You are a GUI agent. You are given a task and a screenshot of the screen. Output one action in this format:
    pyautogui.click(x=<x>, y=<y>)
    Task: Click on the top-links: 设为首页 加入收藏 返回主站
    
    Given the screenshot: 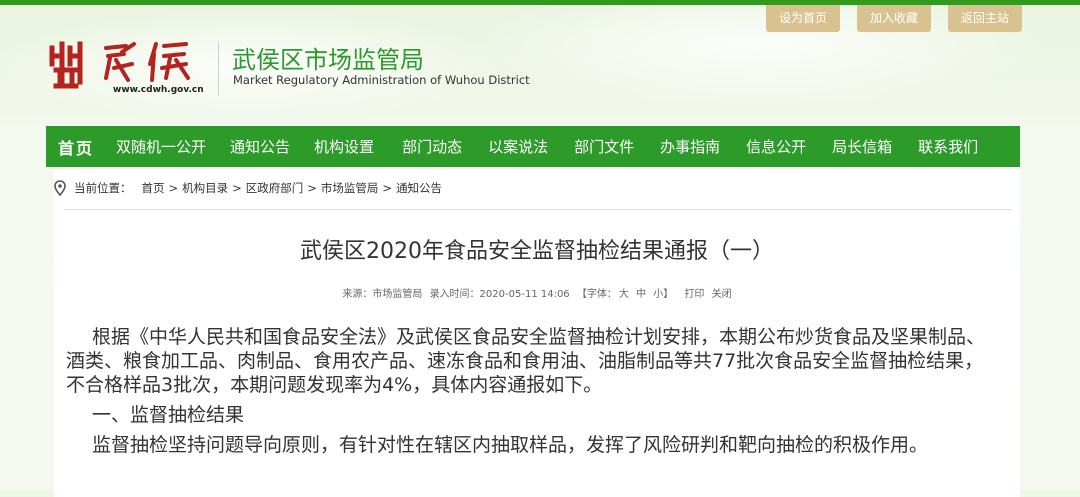 What is the action you would take?
    pyautogui.click(x=893, y=18)
    